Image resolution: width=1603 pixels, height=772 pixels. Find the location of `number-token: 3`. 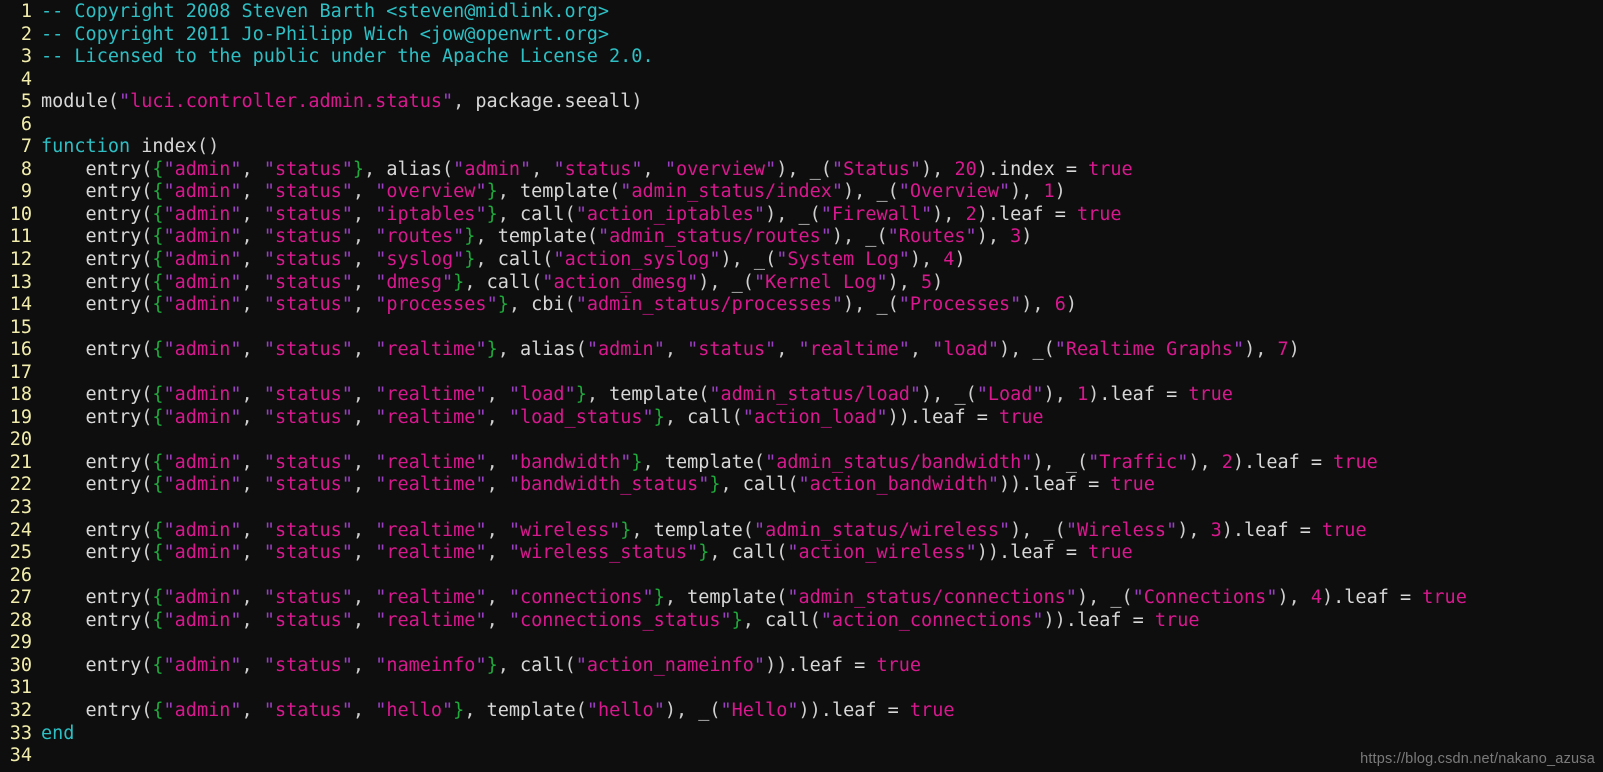

number-token: 3 is located at coordinates (1016, 237).